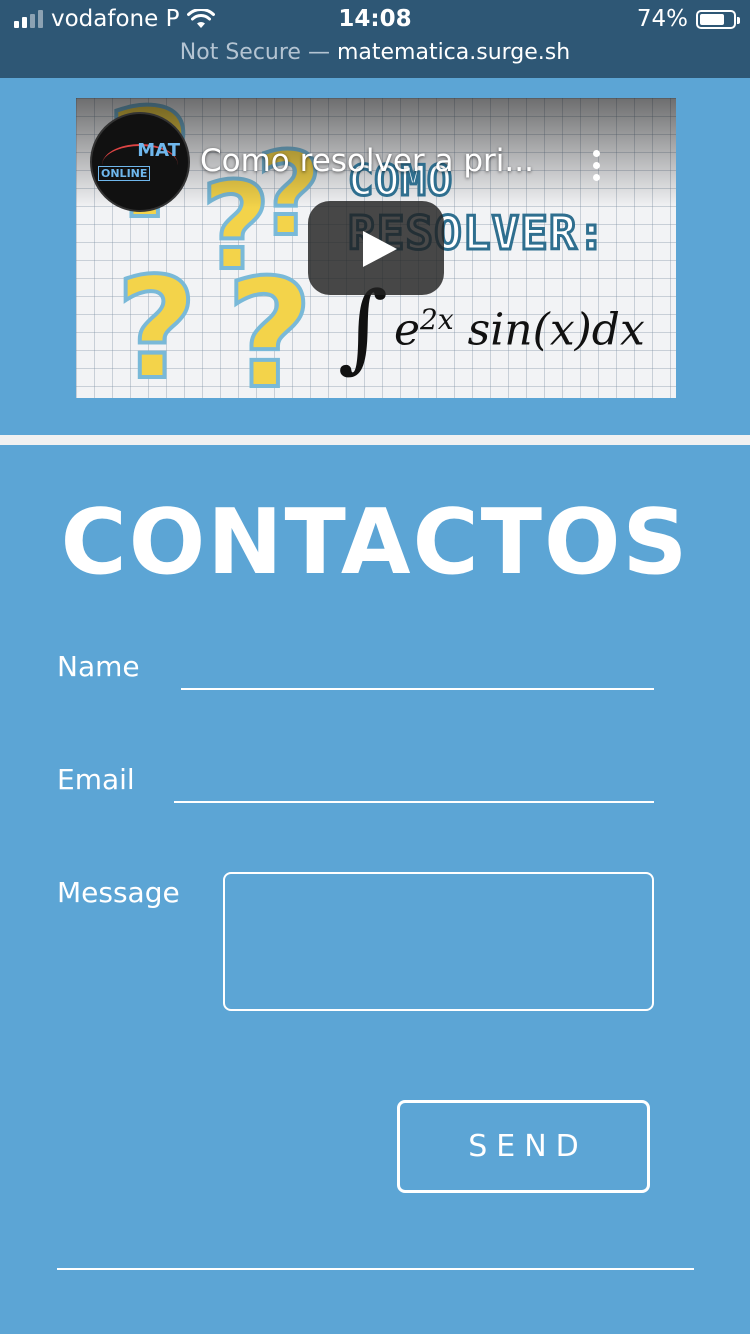  Describe the element at coordinates (375, 440) in the screenshot. I see `section-divider` at that location.